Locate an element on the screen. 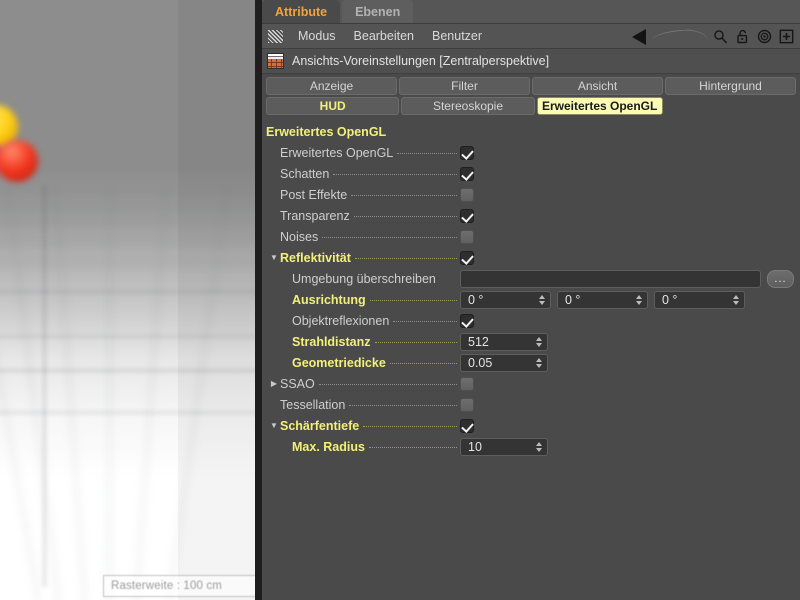  property-label-wrap: Schärfentiefe is located at coordinates (370, 426).